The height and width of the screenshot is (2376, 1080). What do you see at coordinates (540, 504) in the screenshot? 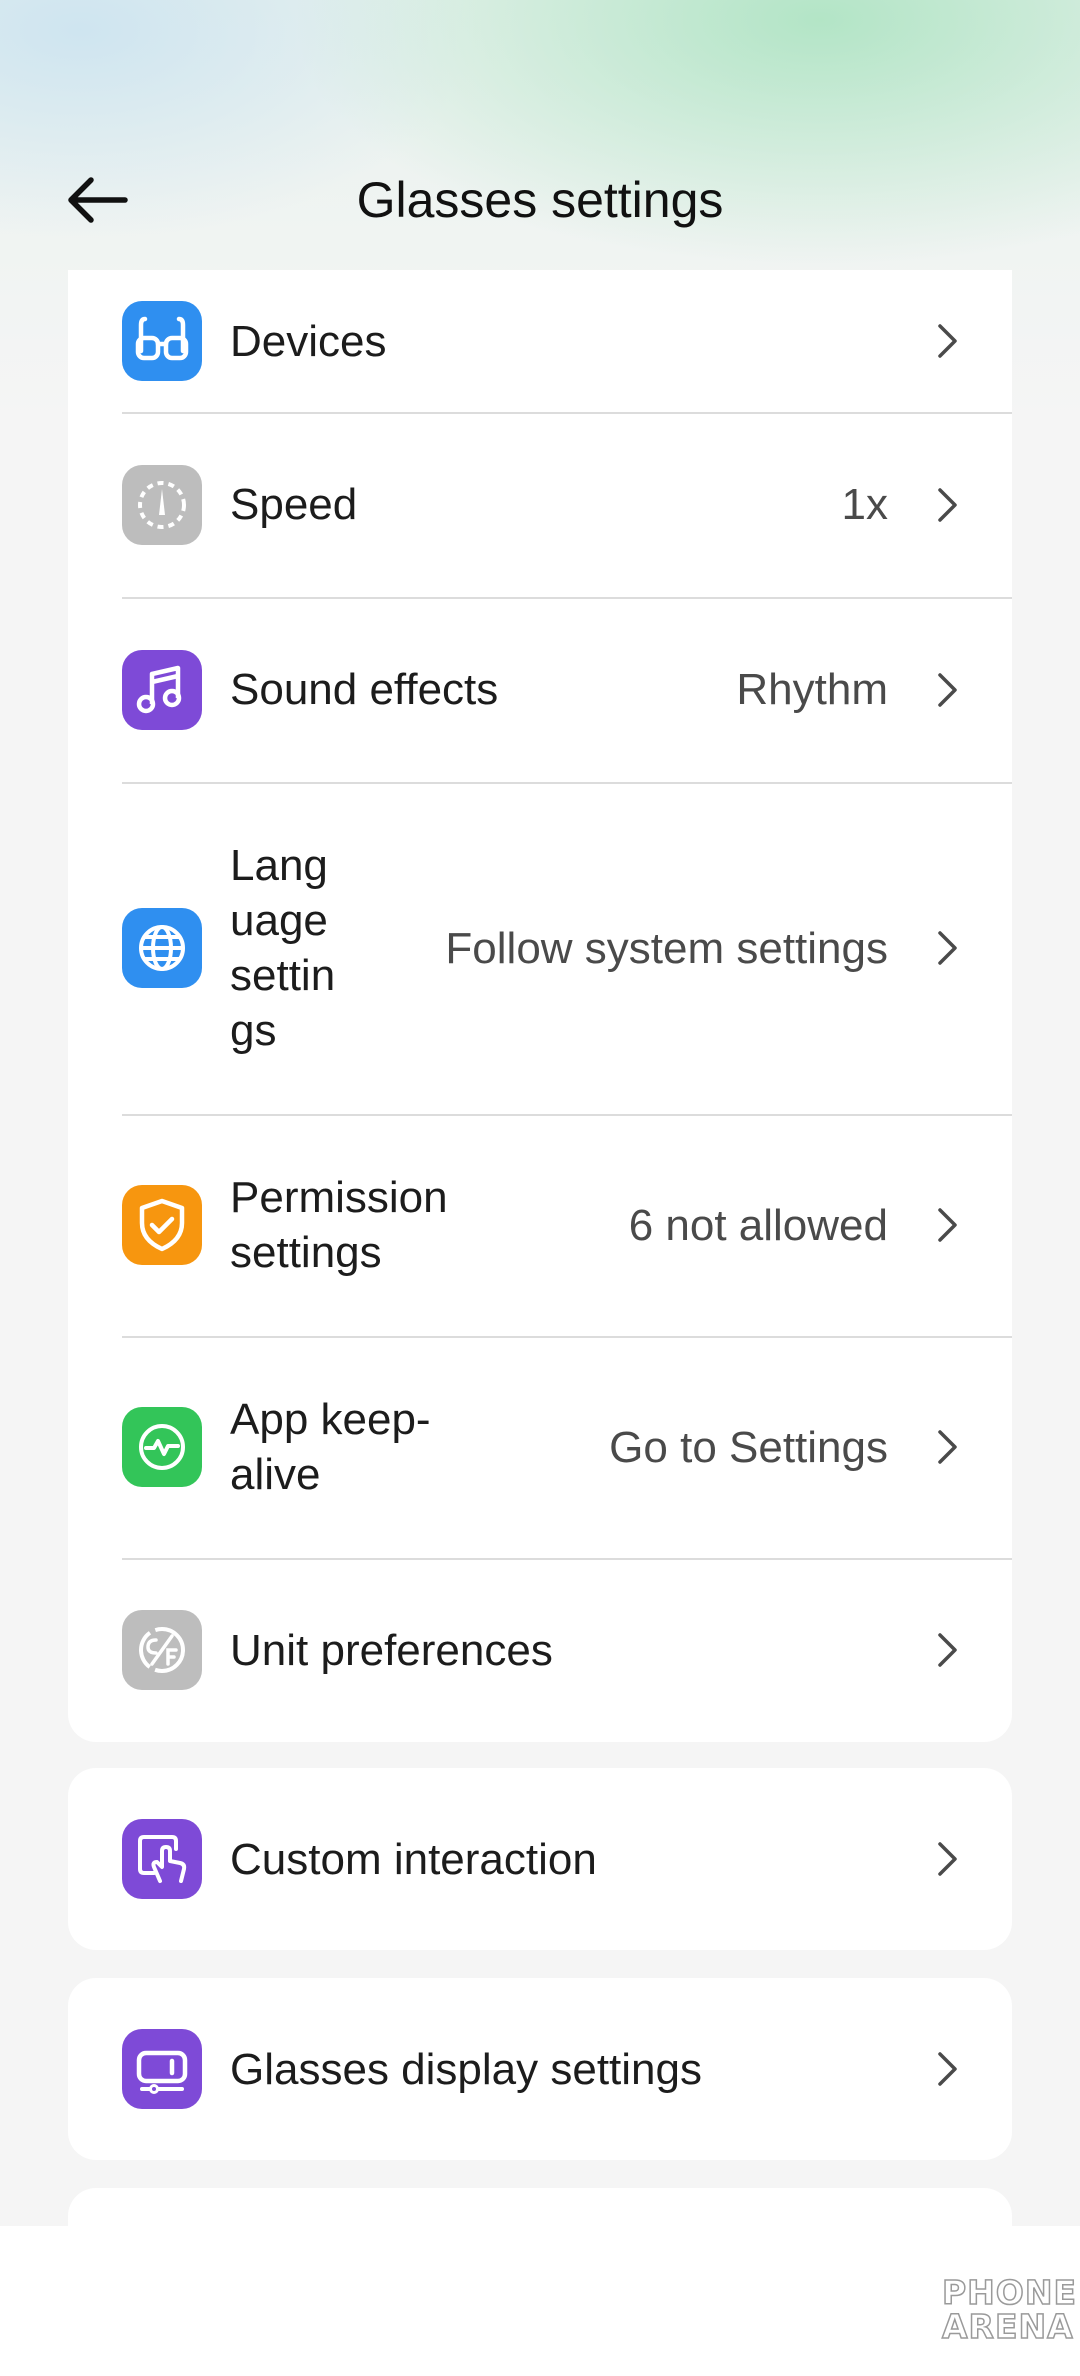
I see `settings-row-speed: Speed 1x` at bounding box center [540, 504].